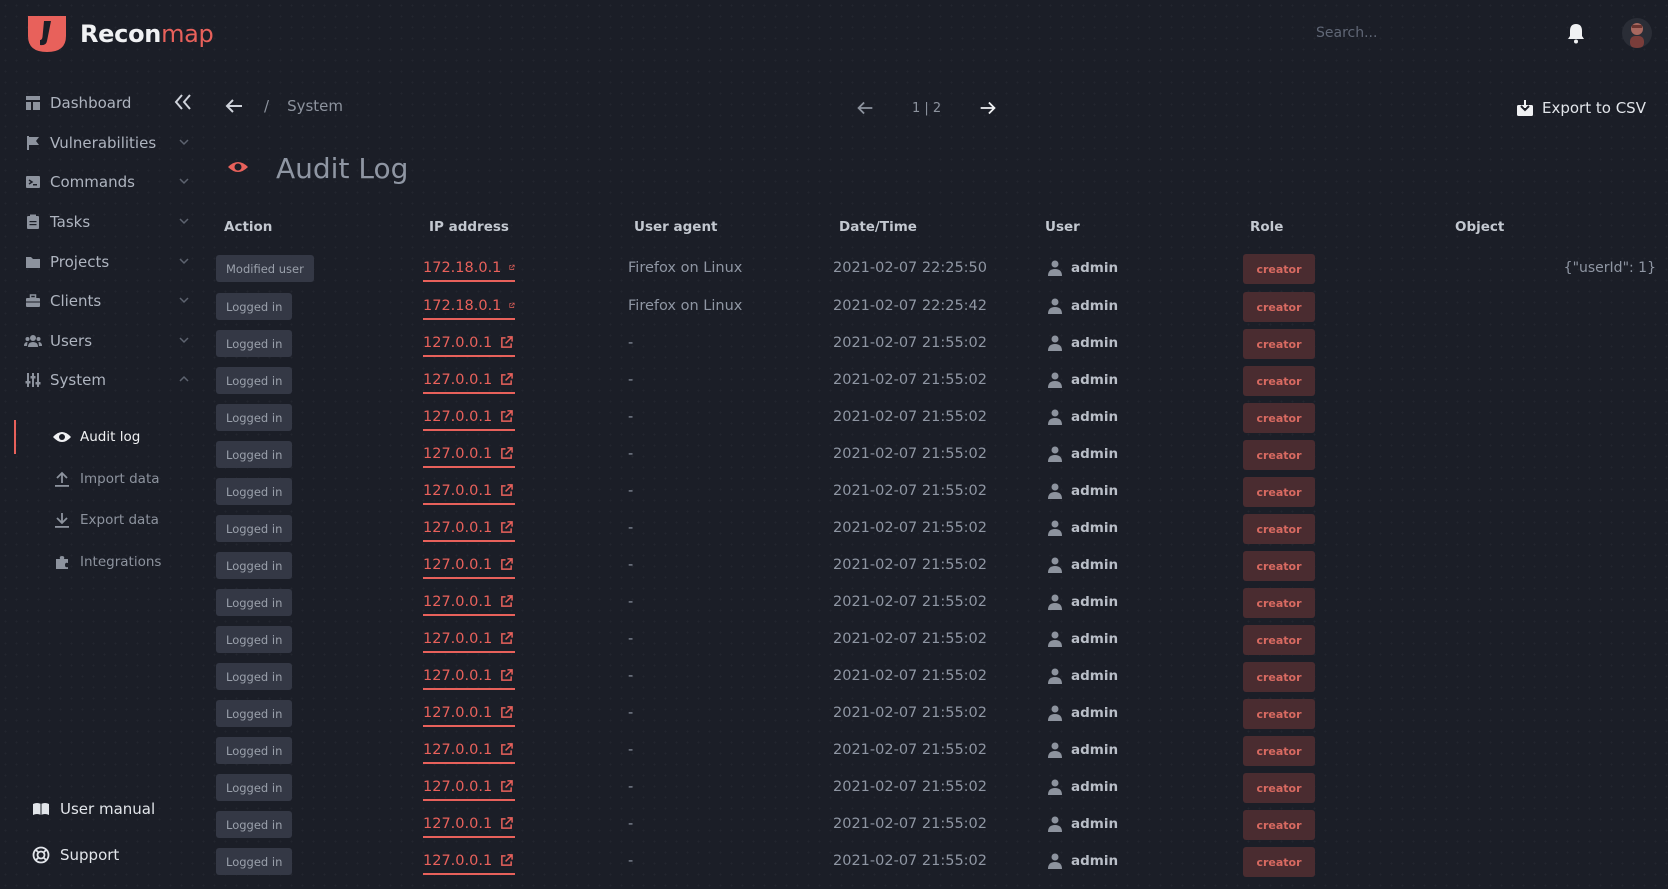  Describe the element at coordinates (147, 34) in the screenshot. I see `app-brand: Reconmap` at that location.